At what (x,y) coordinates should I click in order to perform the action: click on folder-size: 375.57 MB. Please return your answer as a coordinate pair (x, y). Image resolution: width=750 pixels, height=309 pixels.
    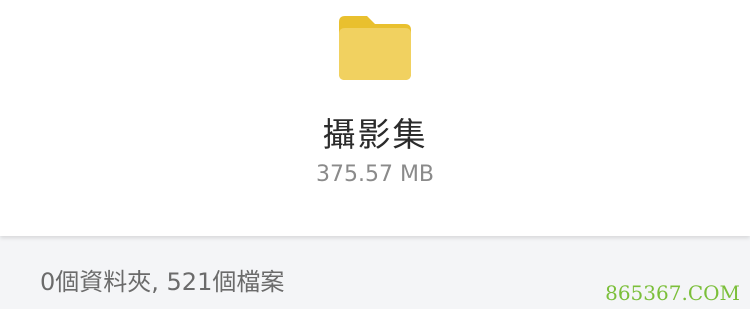
    Looking at the image, I should click on (375, 174).